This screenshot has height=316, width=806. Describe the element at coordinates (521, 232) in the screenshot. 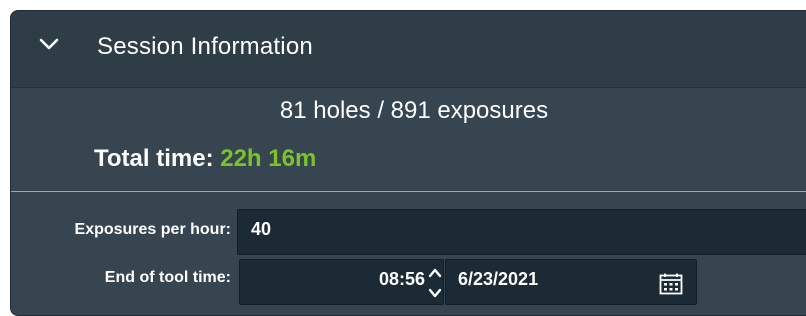

I see `exposures-per-hour-input: 40` at that location.